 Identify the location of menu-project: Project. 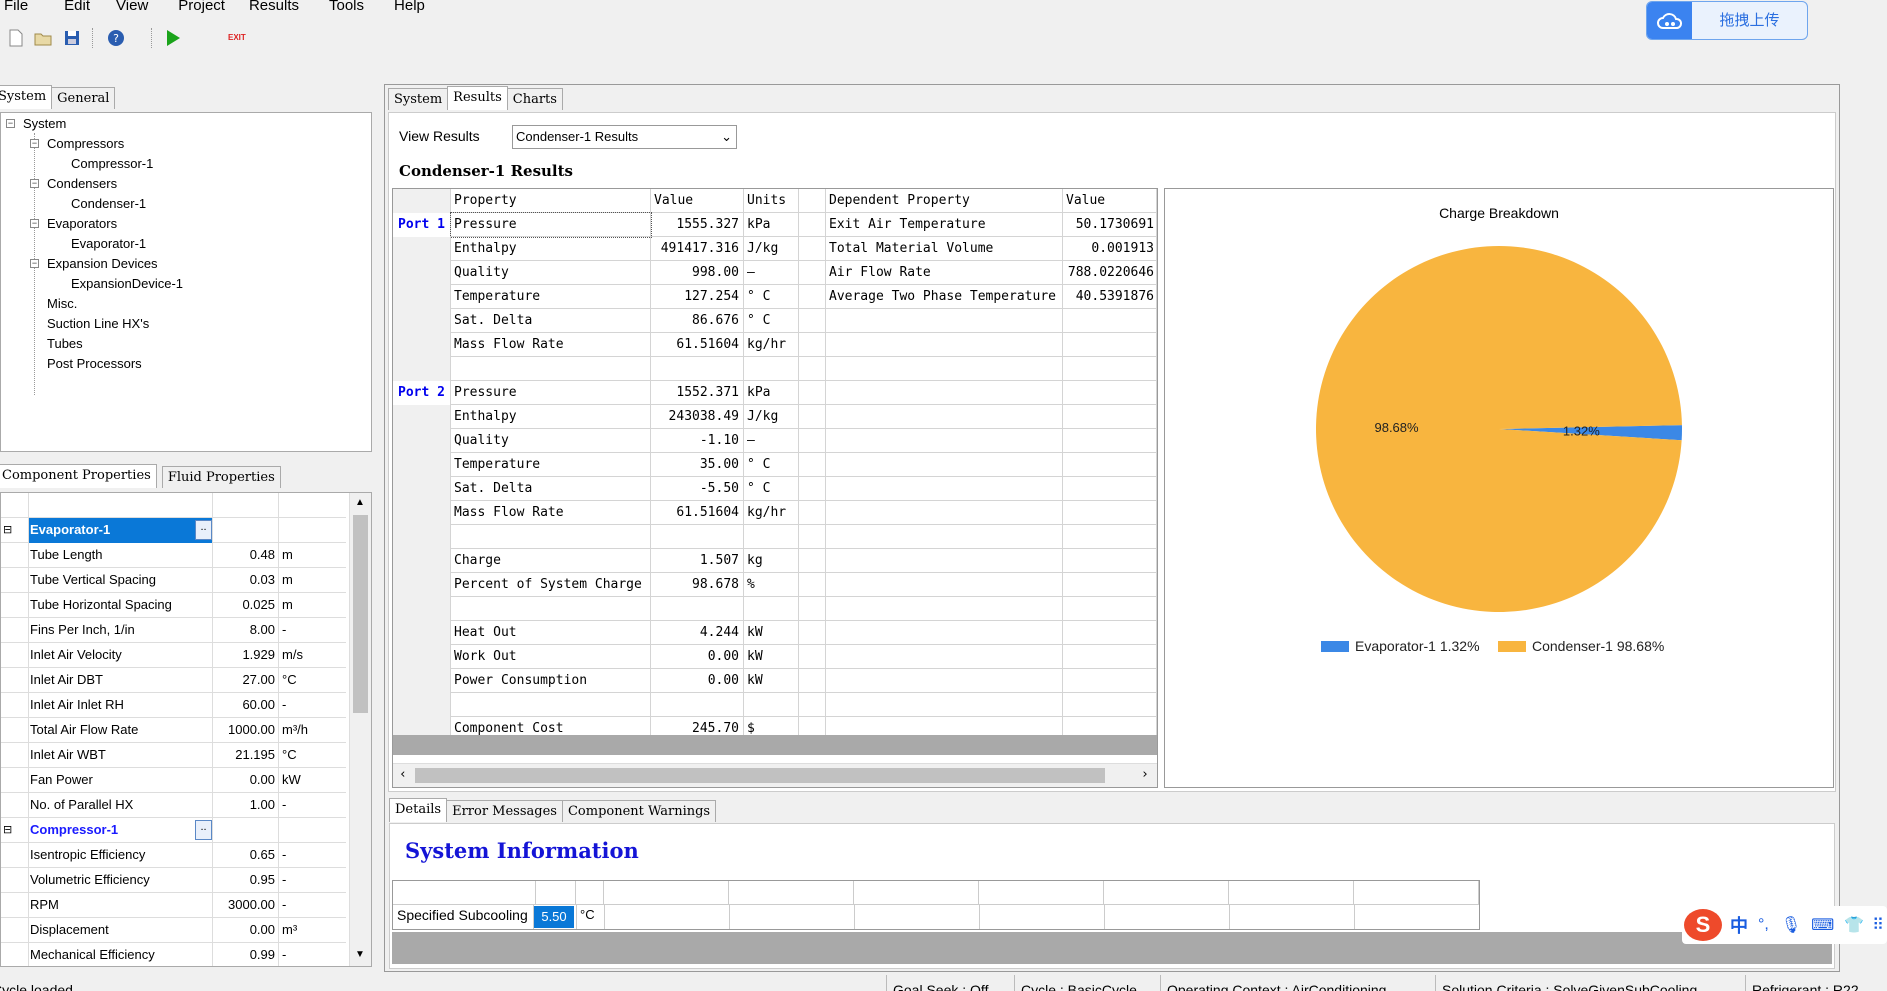
(201, 8).